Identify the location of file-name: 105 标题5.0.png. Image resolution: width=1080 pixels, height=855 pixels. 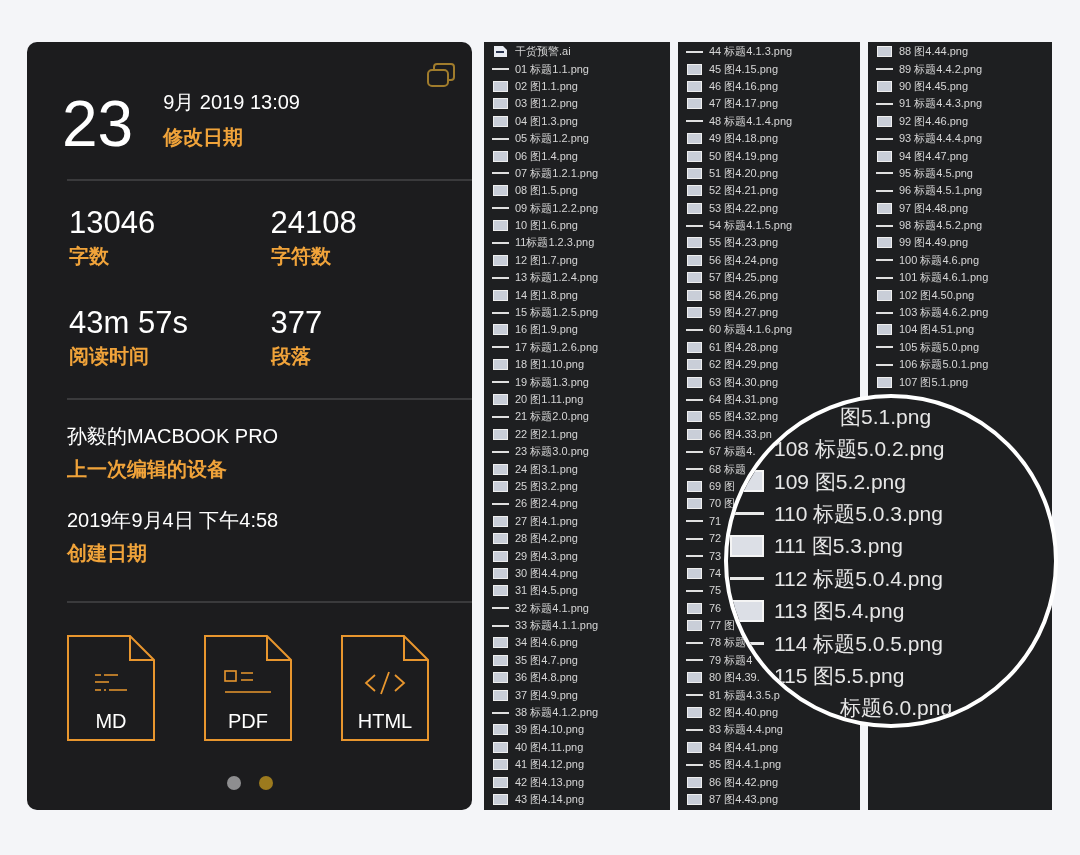
(939, 347).